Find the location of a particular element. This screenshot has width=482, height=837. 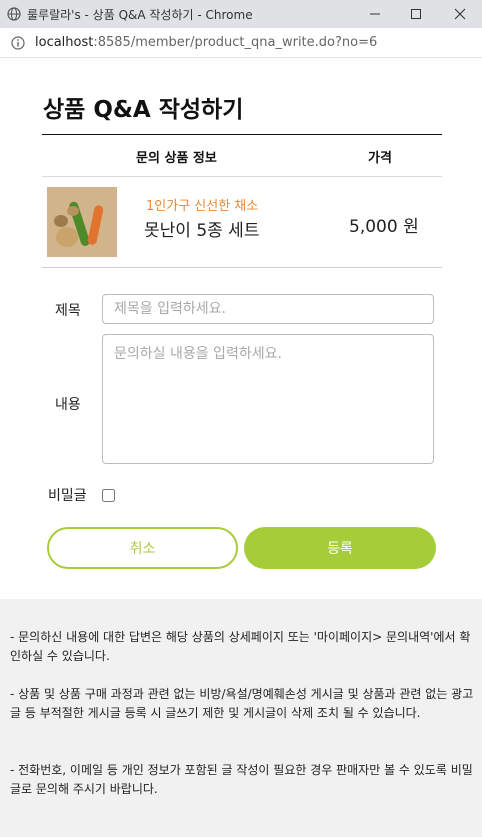

product-name: 못난이 5종 세트 is located at coordinates (202, 231).